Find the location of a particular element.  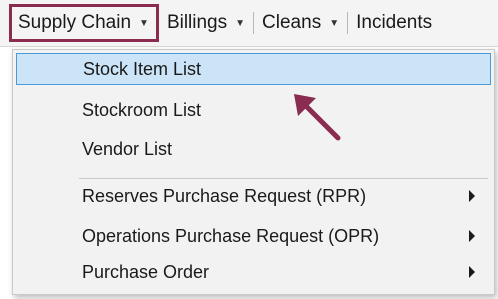

menu-item-stockroom-list: Stockroom List is located at coordinates (253, 110).